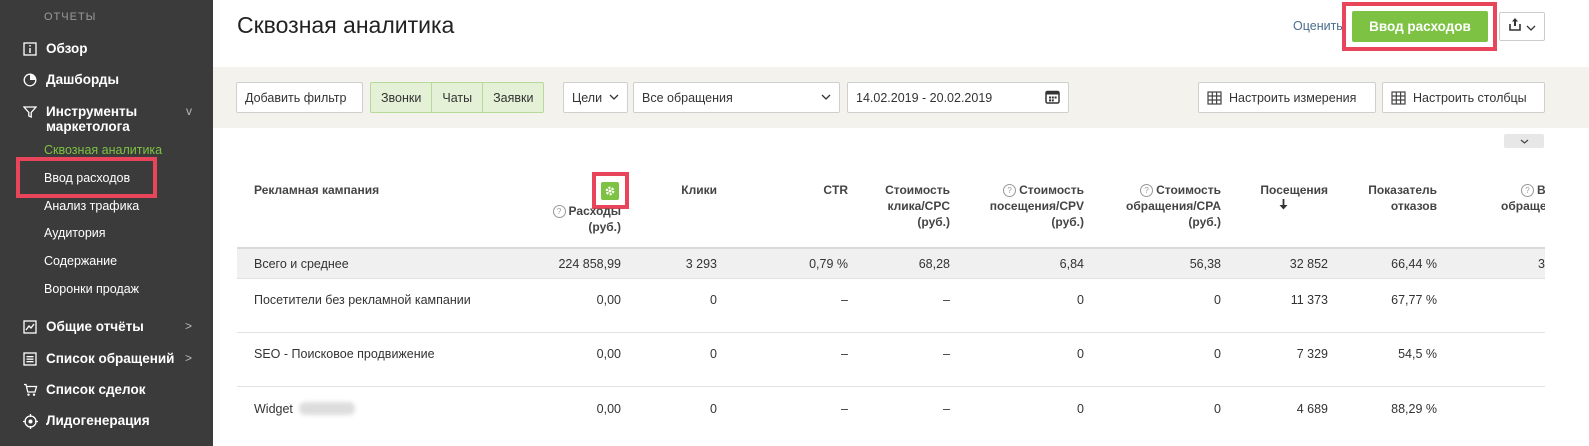 This screenshot has height=446, width=1589. I want to click on header-line: Посещения, so click(1294, 190).